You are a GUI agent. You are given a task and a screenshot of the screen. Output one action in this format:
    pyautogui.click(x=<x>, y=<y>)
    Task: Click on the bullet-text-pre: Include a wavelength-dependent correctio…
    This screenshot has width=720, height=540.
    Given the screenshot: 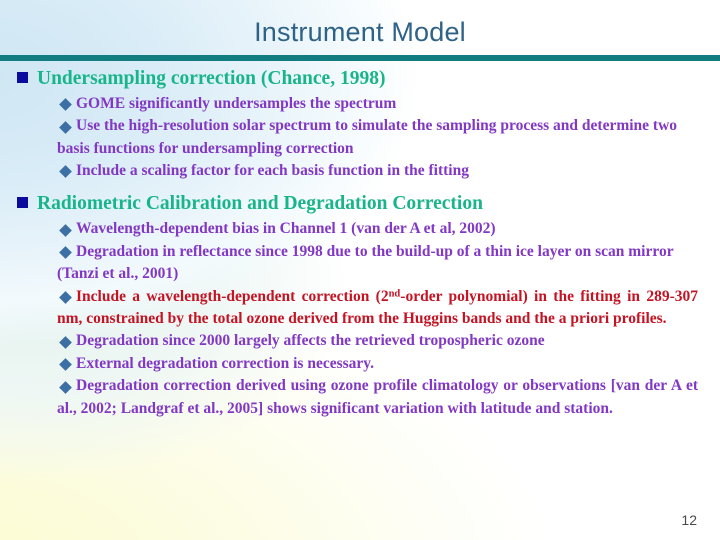 What is the action you would take?
    pyautogui.click(x=232, y=296)
    